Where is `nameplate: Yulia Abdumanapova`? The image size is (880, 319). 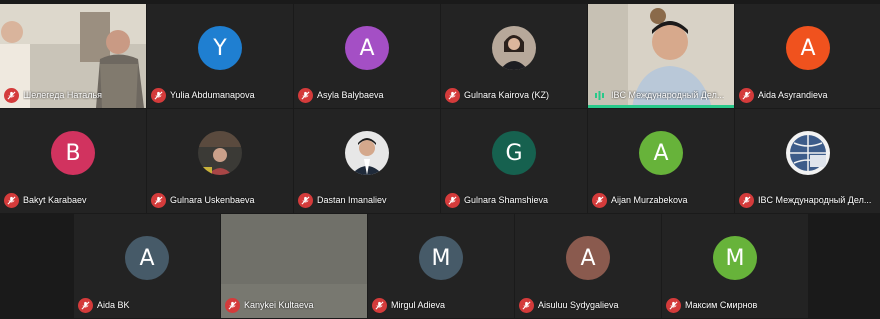
nameplate: Yulia Abdumanapova is located at coordinates (203, 95).